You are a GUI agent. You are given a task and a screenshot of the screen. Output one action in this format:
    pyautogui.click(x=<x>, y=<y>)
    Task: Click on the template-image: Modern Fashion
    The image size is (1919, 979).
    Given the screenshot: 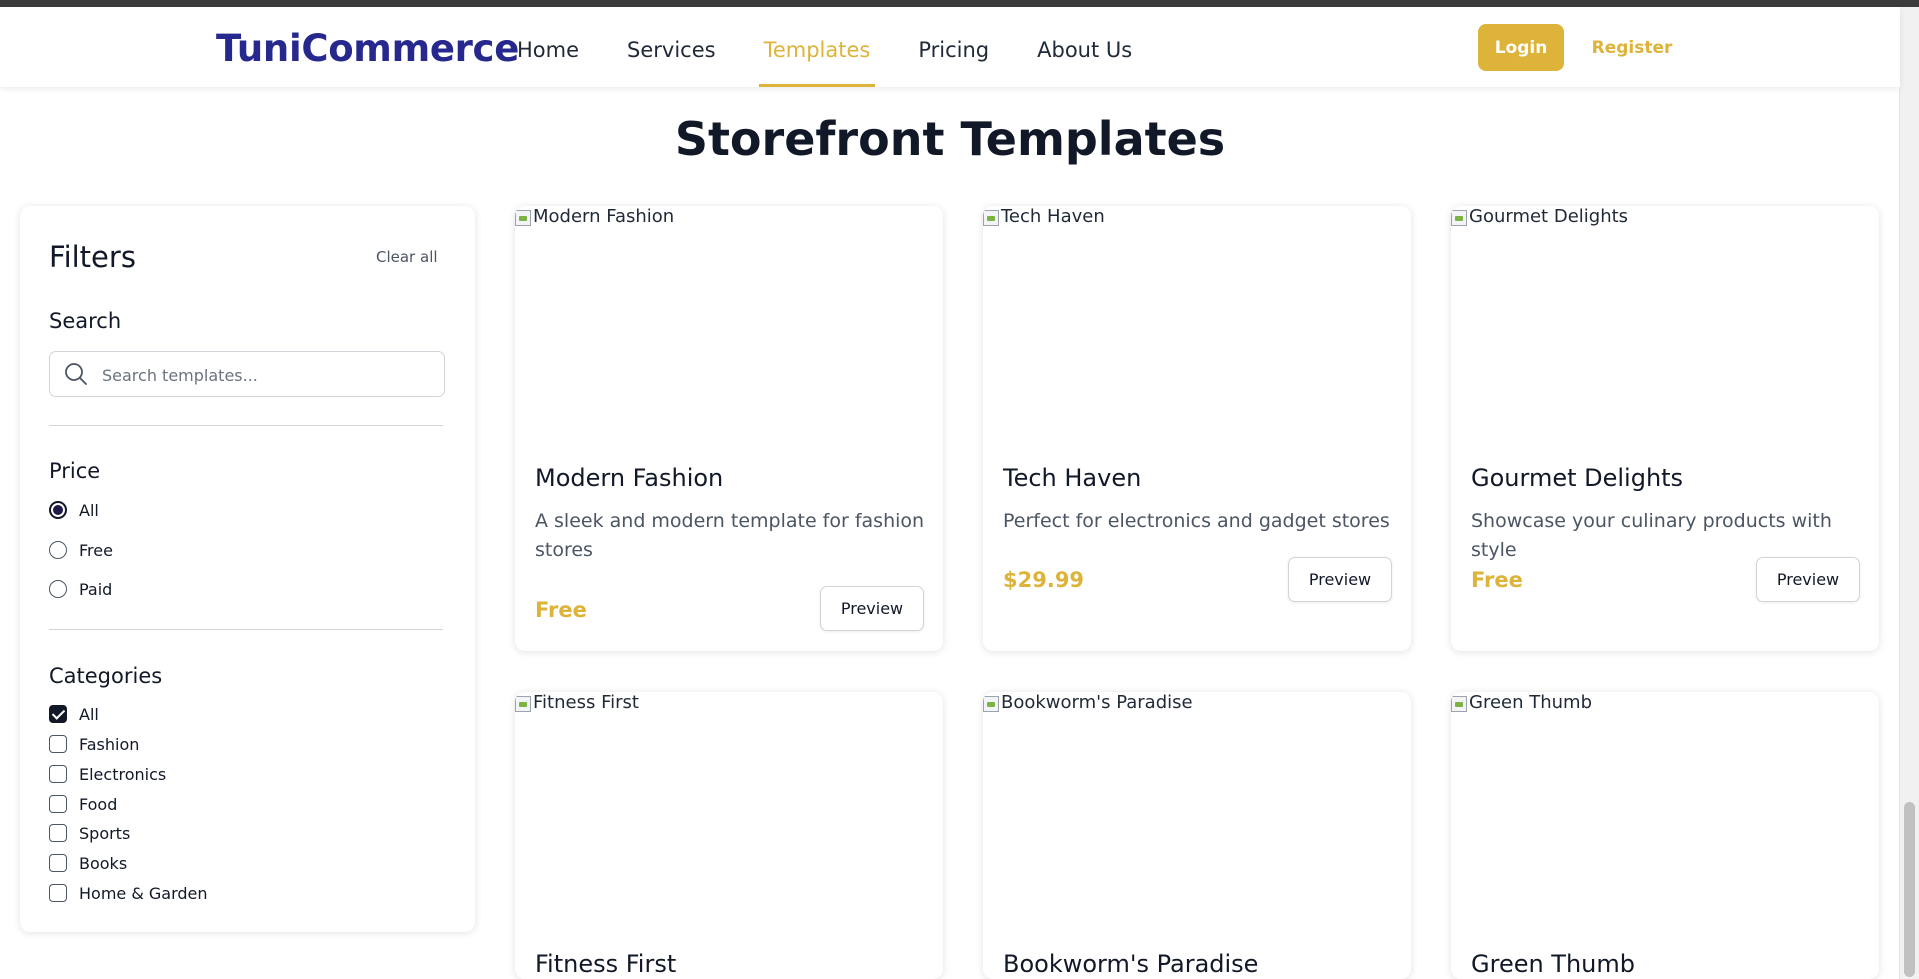 What is the action you would take?
    pyautogui.click(x=594, y=216)
    